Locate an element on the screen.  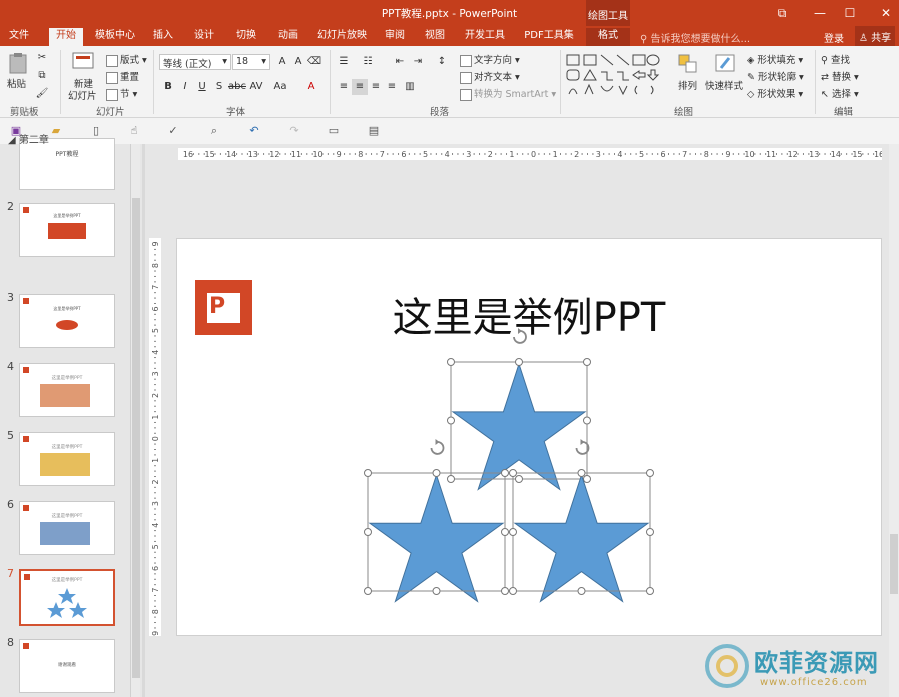
slide-thumbnail-6: 这里是举例PPT is located at coordinates (67, 528).